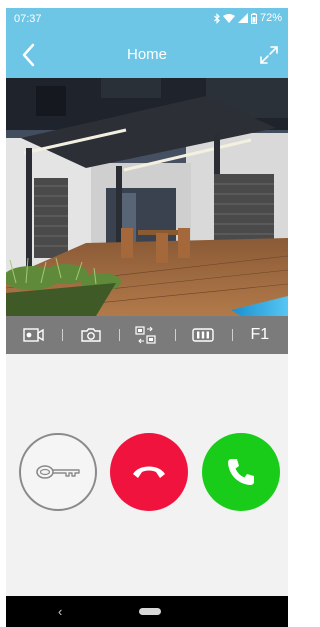  What do you see at coordinates (150, 611) in the screenshot?
I see `nav-home-pill` at bounding box center [150, 611].